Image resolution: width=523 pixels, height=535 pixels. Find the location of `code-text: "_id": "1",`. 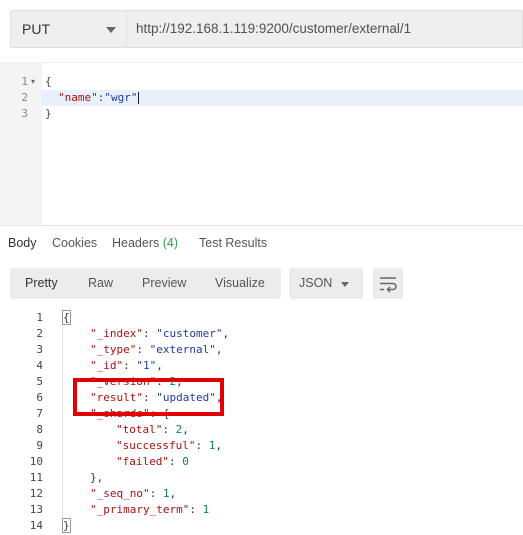

code-text: "_id": "1", is located at coordinates (126, 366).